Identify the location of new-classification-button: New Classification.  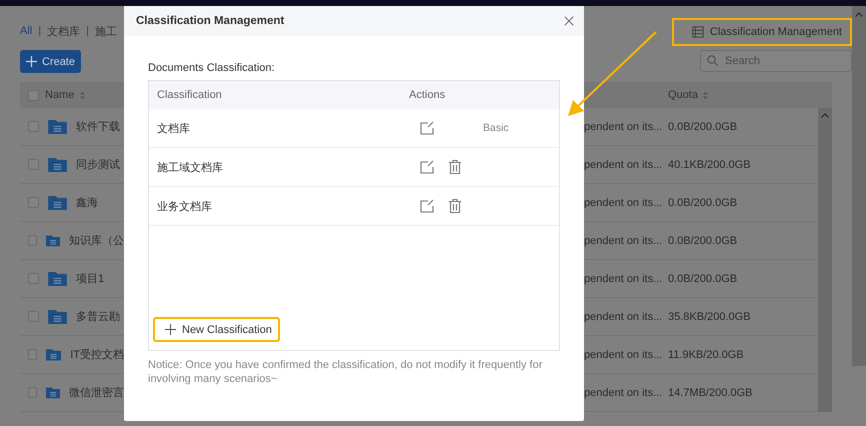
(216, 329).